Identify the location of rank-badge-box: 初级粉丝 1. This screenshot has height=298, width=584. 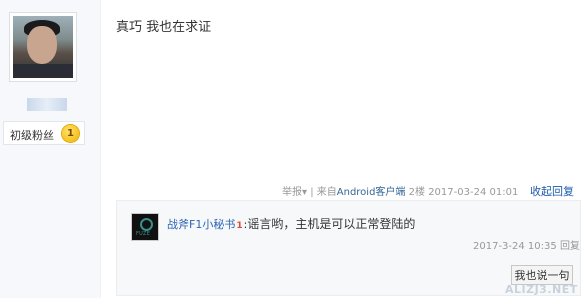
(44, 133).